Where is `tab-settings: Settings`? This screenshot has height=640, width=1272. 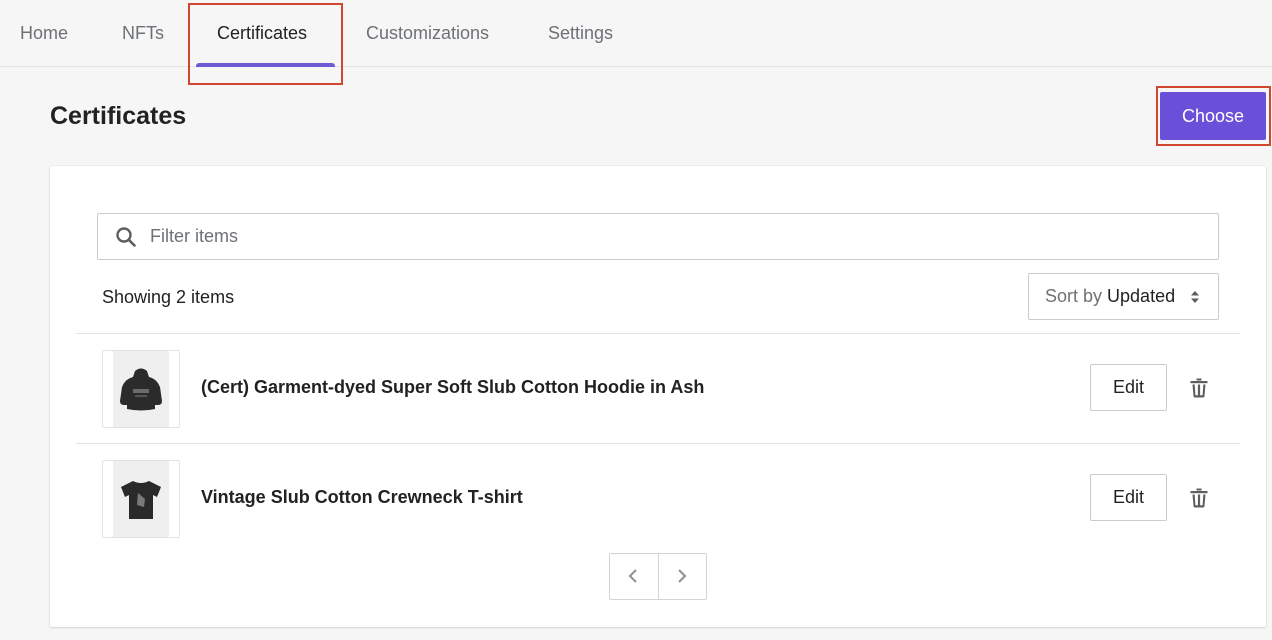
tab-settings: Settings is located at coordinates (580, 33).